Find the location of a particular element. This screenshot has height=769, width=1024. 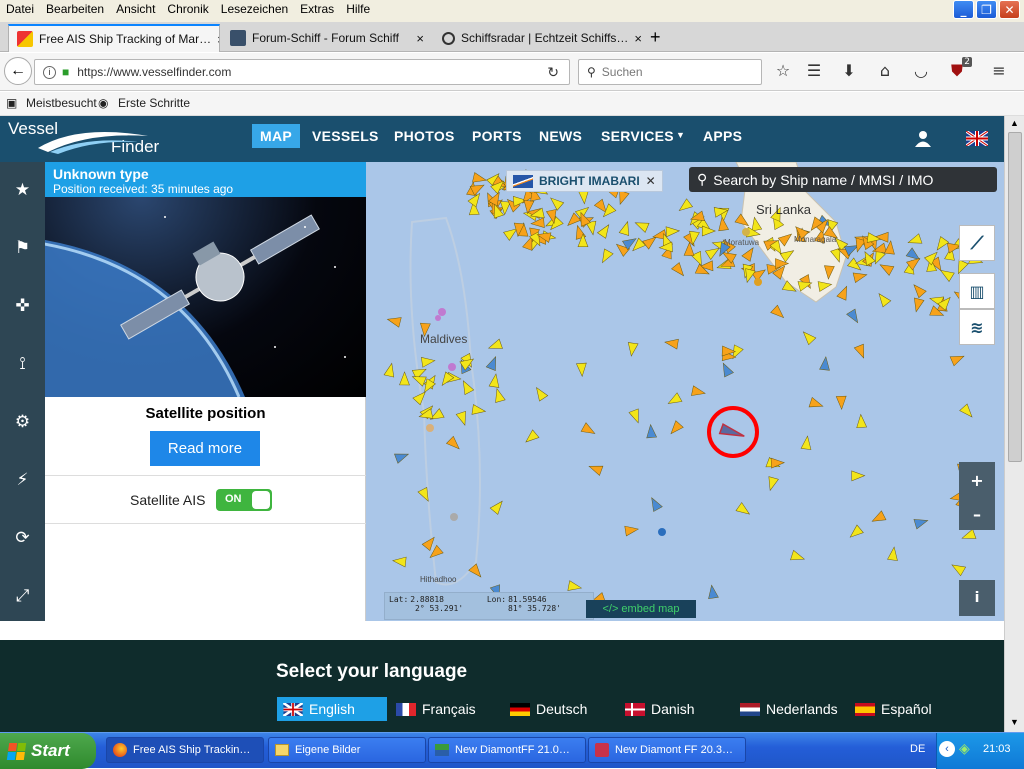

measure-tool-button: ⟋ is located at coordinates (977, 243).